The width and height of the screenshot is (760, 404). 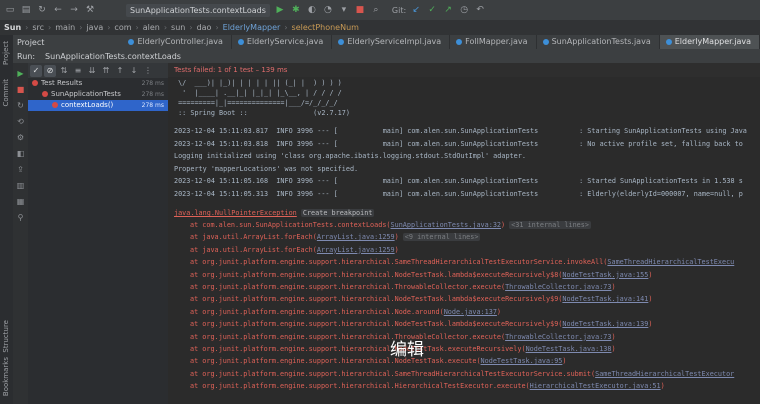 I want to click on more-run-icon: ▾, so click(x=344, y=10).